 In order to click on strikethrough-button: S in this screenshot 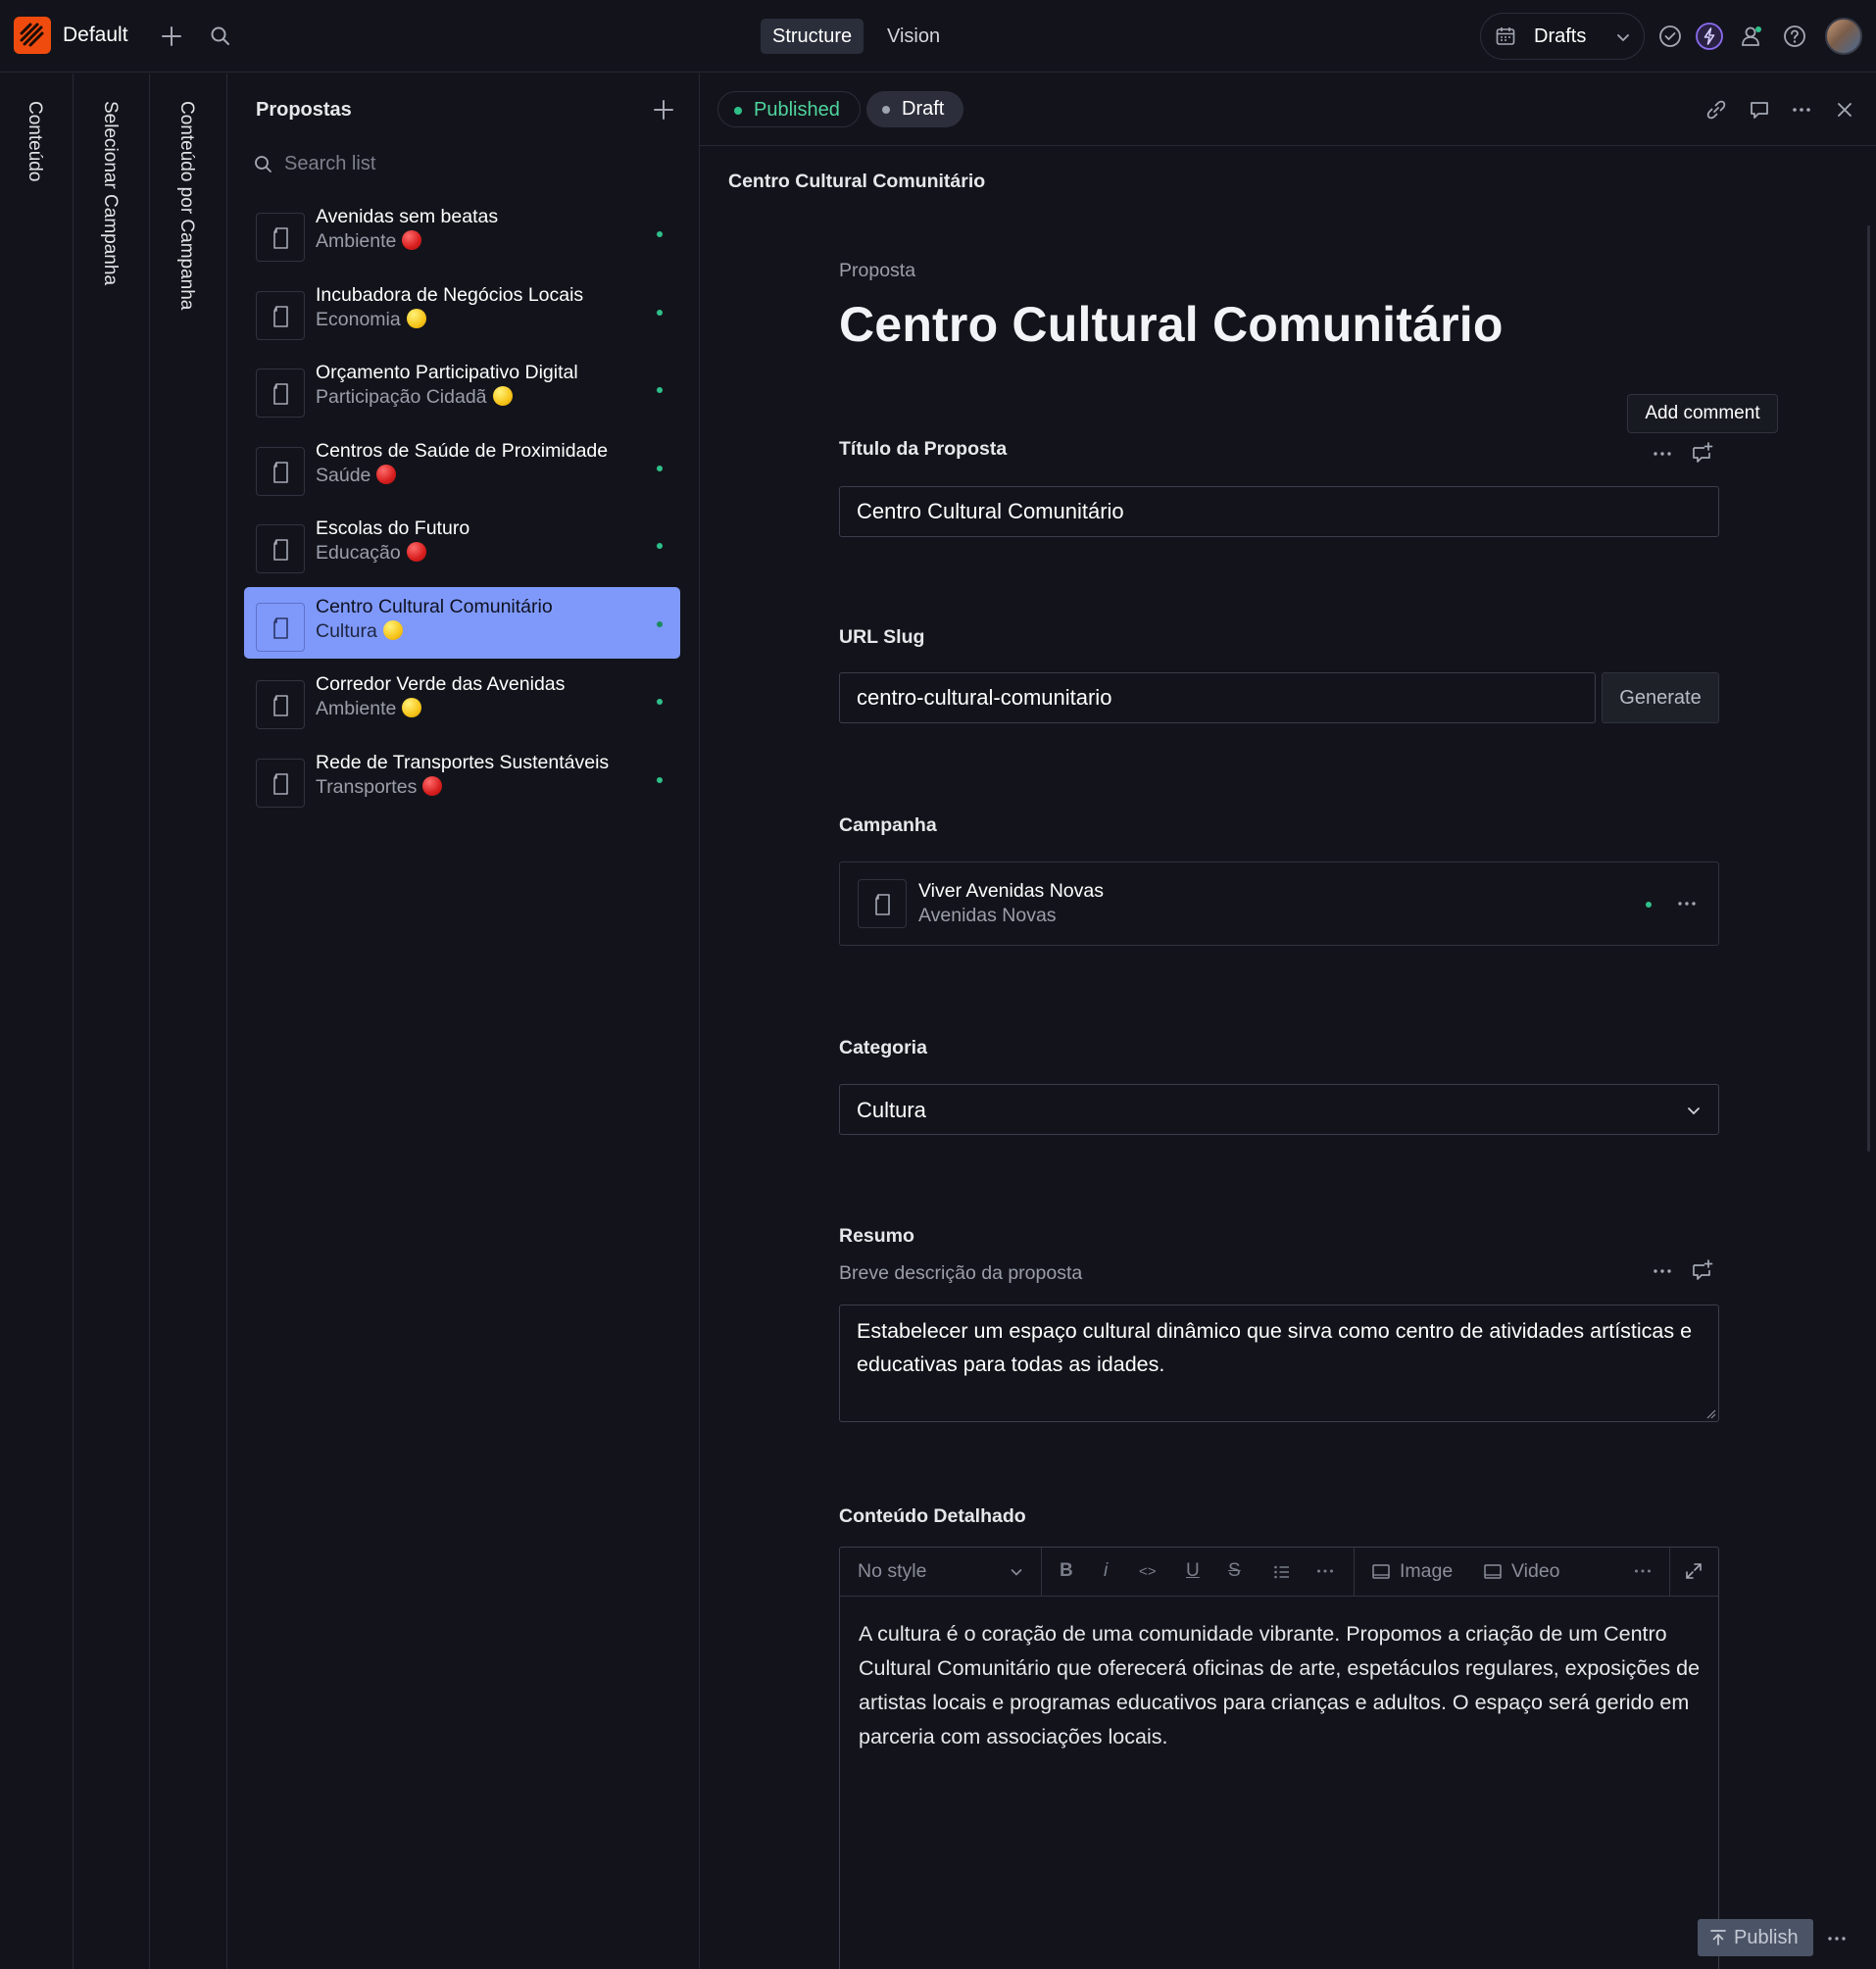, I will do `click(1235, 1571)`.